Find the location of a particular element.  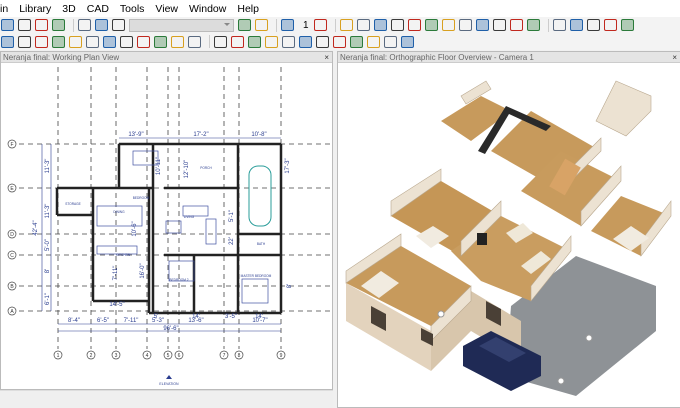

grid-column-label: 4 is located at coordinates (147, 356).